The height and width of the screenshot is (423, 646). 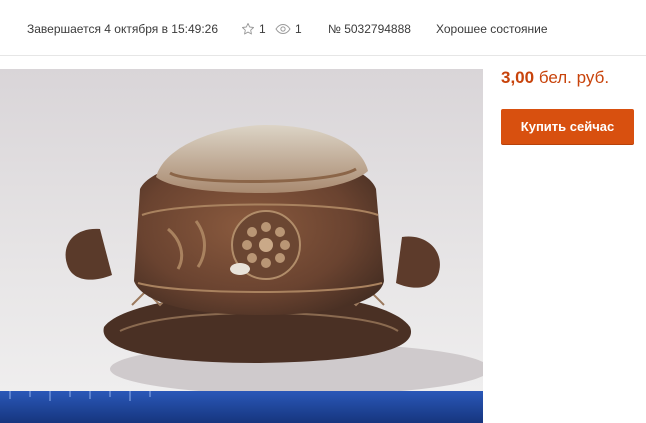 I want to click on price-amount: 3,00, so click(x=518, y=77).